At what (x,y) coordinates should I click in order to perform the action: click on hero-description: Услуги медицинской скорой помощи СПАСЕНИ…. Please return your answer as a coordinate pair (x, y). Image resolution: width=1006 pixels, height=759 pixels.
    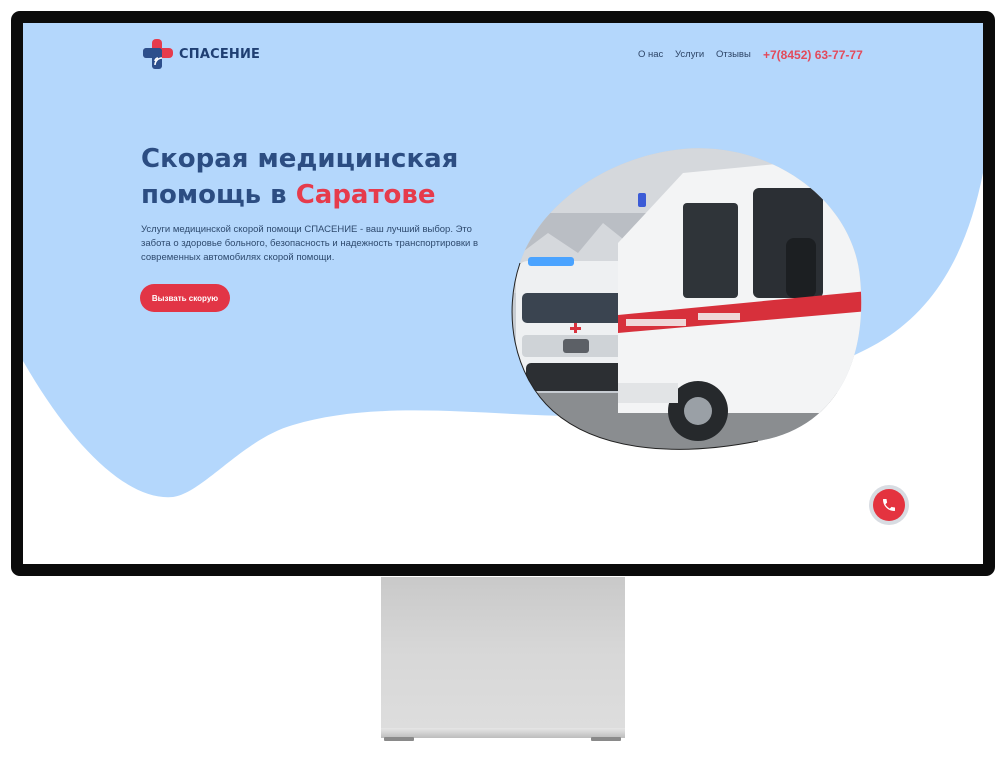
    Looking at the image, I should click on (310, 243).